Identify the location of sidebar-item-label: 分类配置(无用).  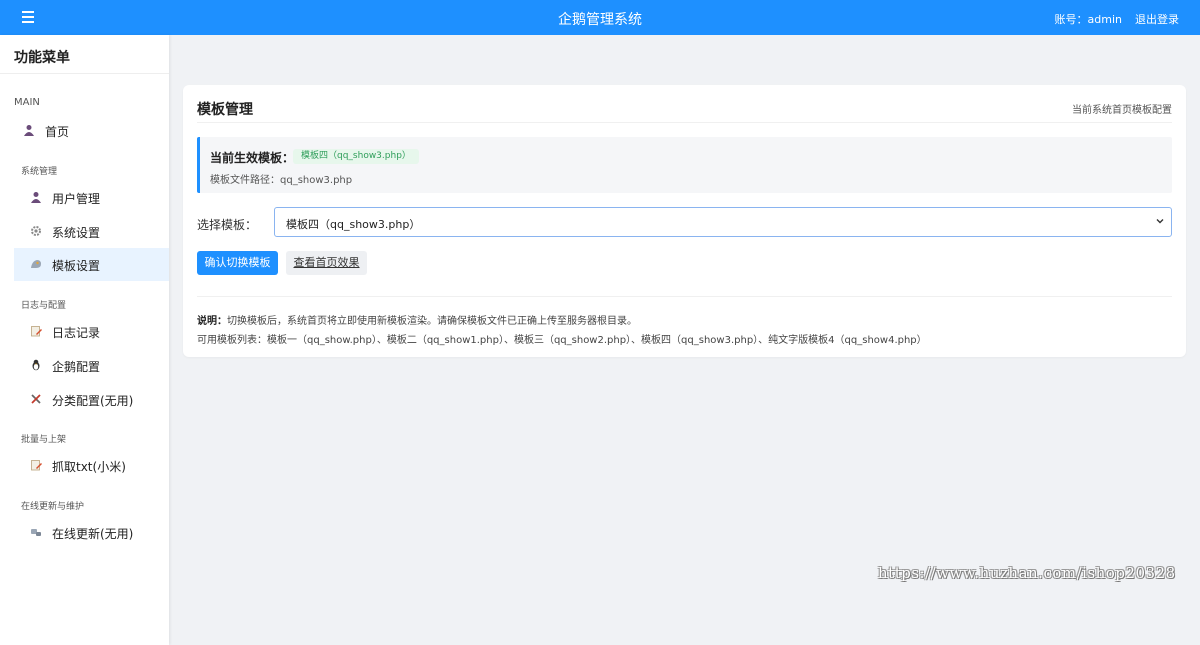
(93, 401).